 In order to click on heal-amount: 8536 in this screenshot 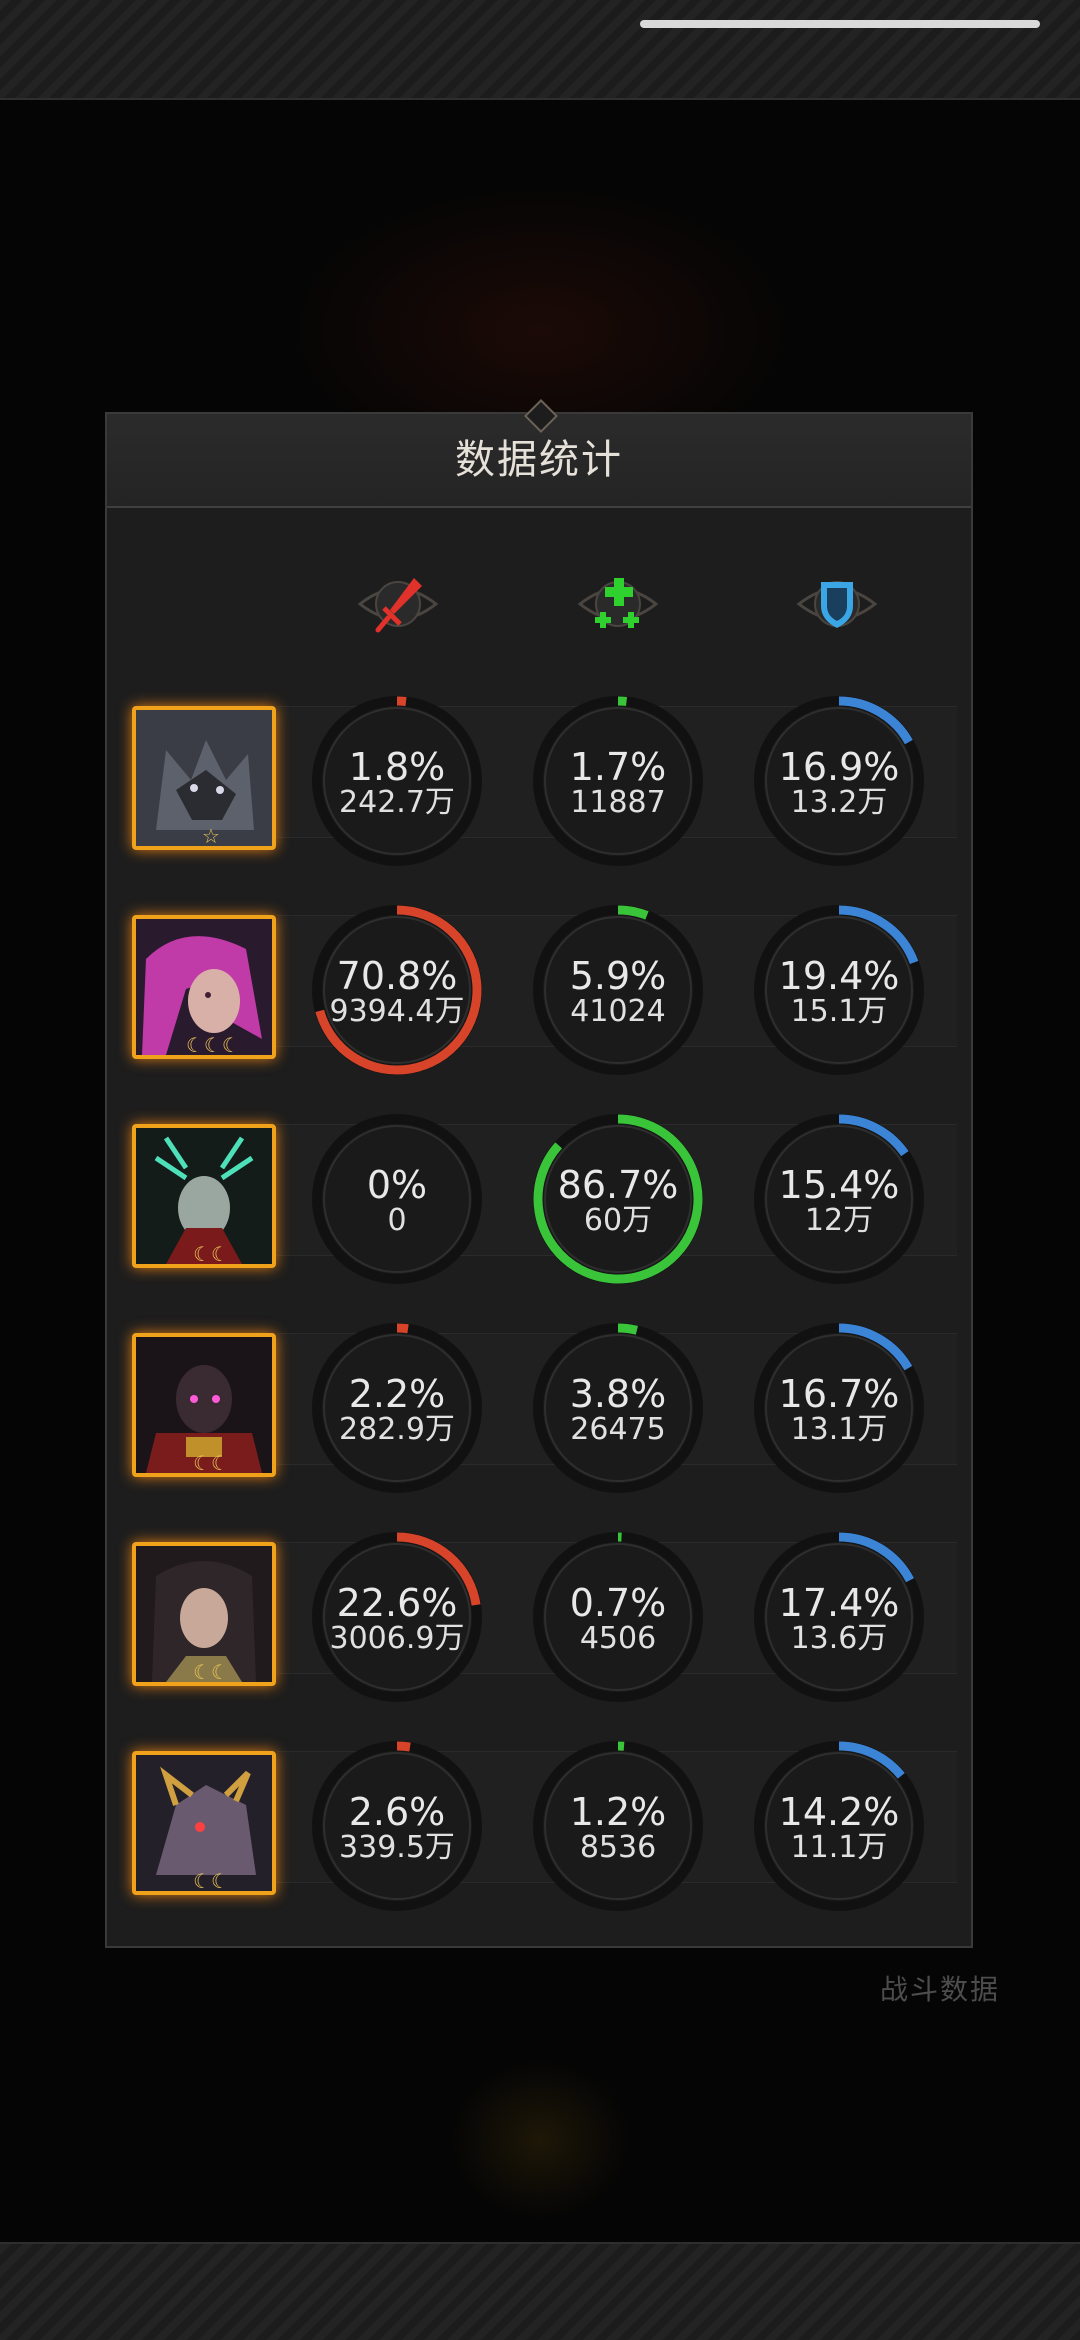, I will do `click(618, 1847)`.